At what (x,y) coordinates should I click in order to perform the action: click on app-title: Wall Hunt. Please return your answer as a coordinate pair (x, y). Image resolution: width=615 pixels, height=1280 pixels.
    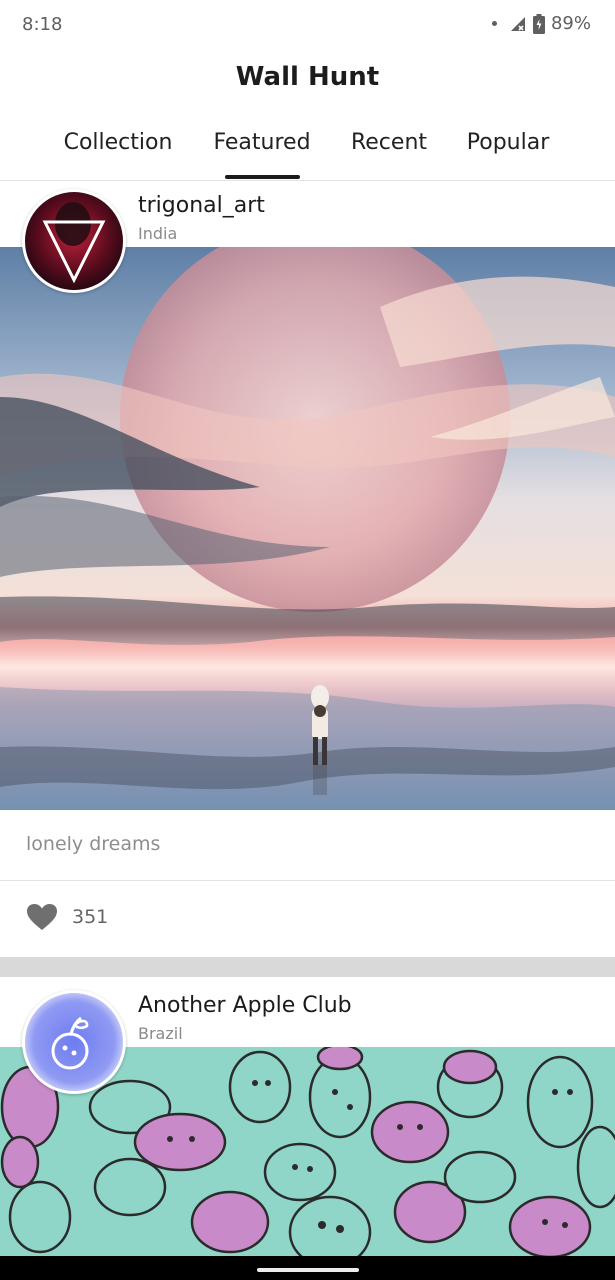
    Looking at the image, I should click on (307, 77).